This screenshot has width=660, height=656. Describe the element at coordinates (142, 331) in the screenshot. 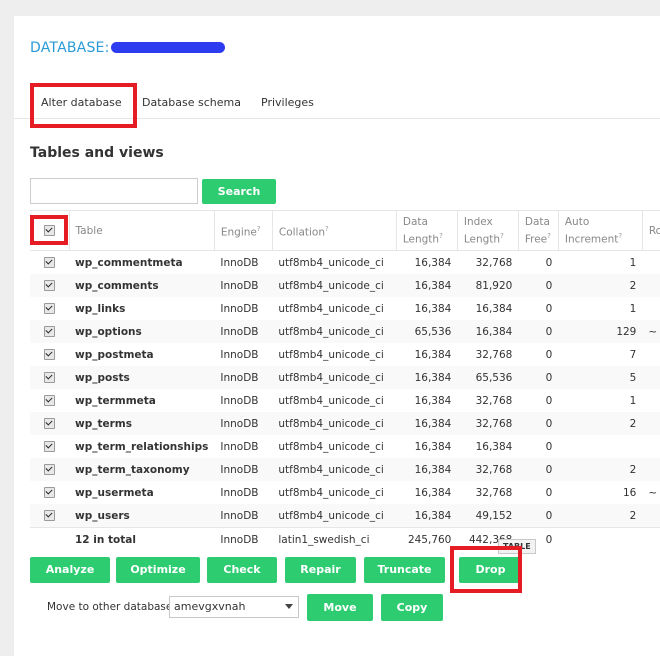

I see `table-name-cell: wp_options` at that location.